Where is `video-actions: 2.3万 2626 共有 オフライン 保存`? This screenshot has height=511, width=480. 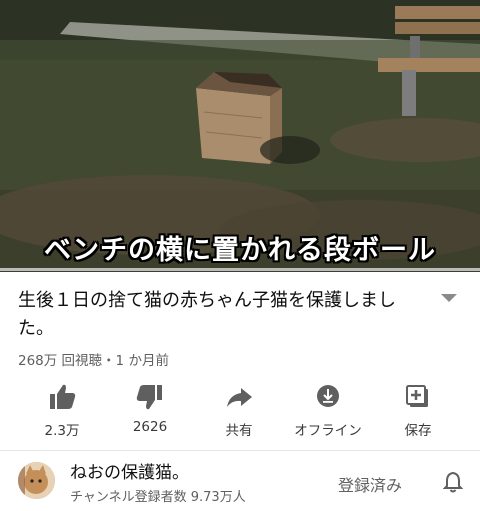
video-actions: 2.3万 2626 共有 オフライン 保存 is located at coordinates (240, 410).